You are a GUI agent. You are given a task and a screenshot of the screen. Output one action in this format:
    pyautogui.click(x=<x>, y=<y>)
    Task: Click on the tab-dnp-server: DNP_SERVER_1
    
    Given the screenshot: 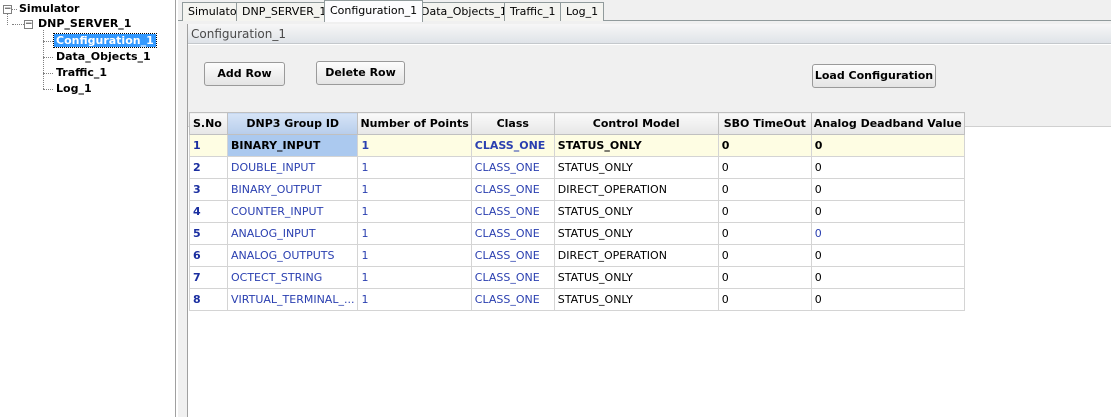 What is the action you would take?
    pyautogui.click(x=284, y=11)
    